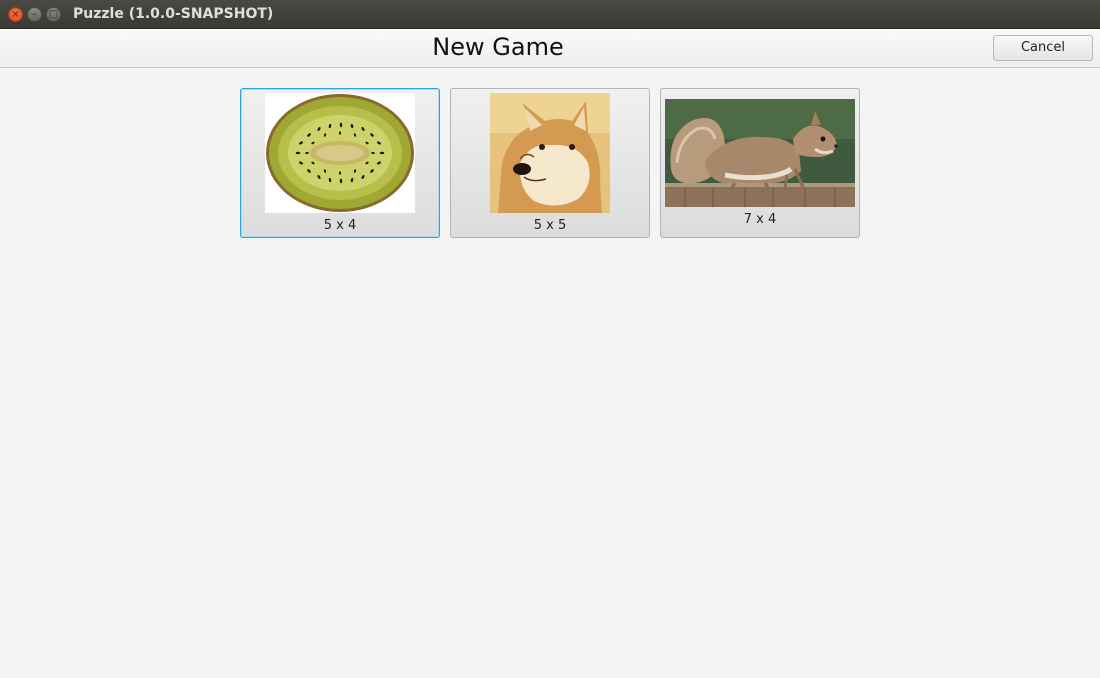 Image resolution: width=1100 pixels, height=678 pixels. I want to click on squirrel-on-fence-image, so click(760, 153).